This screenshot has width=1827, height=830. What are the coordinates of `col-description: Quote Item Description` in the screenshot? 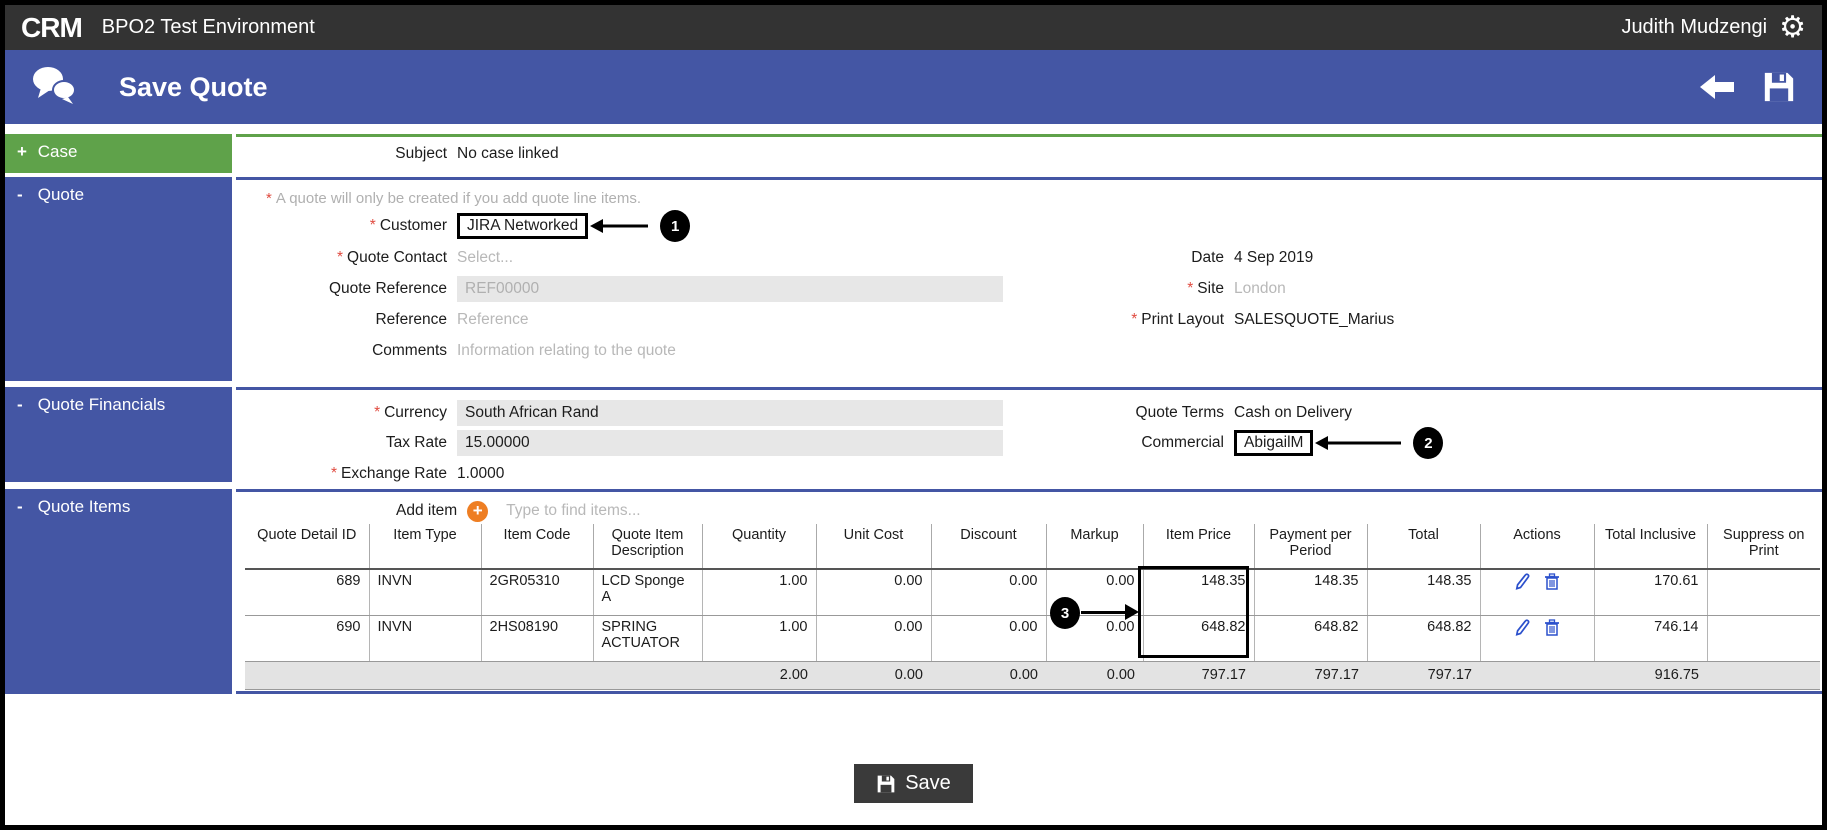 It's located at (647, 547).